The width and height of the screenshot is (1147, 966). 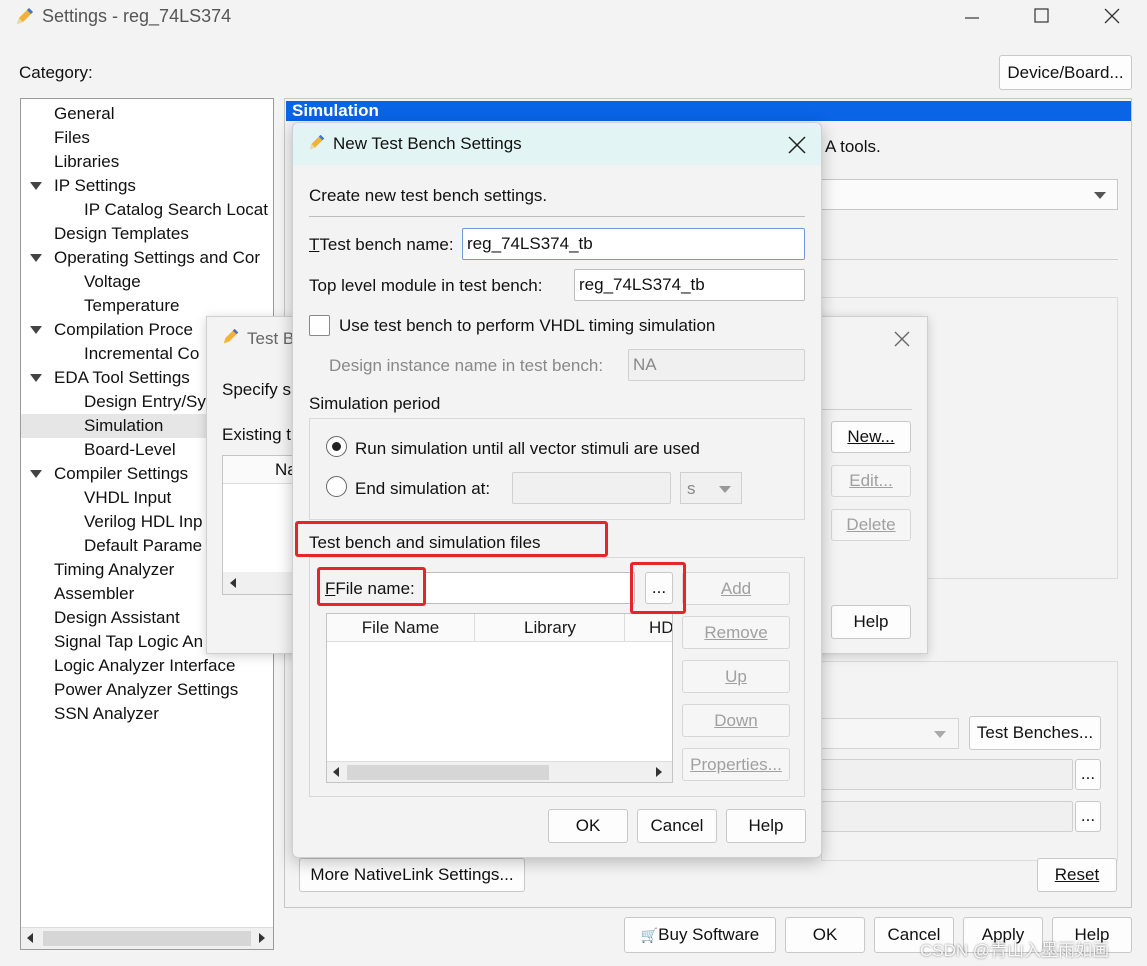 What do you see at coordinates (853, 146) in the screenshot?
I see `simulation-description-tail: A tools.` at bounding box center [853, 146].